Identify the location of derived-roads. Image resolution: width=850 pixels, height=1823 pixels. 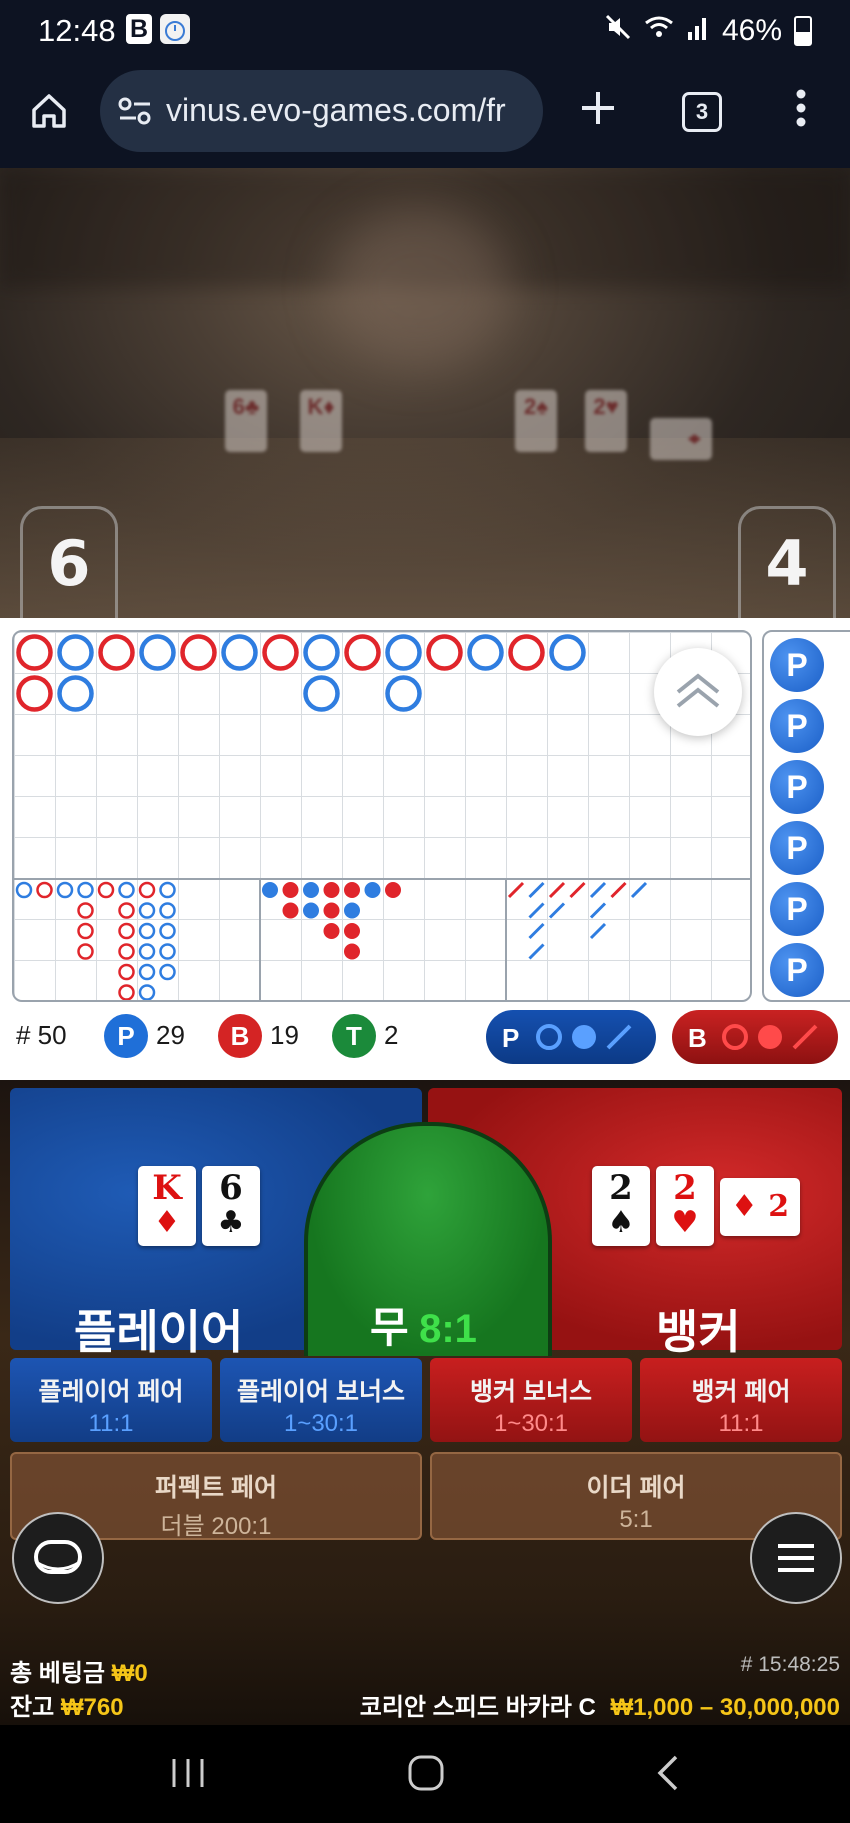
(331, 940).